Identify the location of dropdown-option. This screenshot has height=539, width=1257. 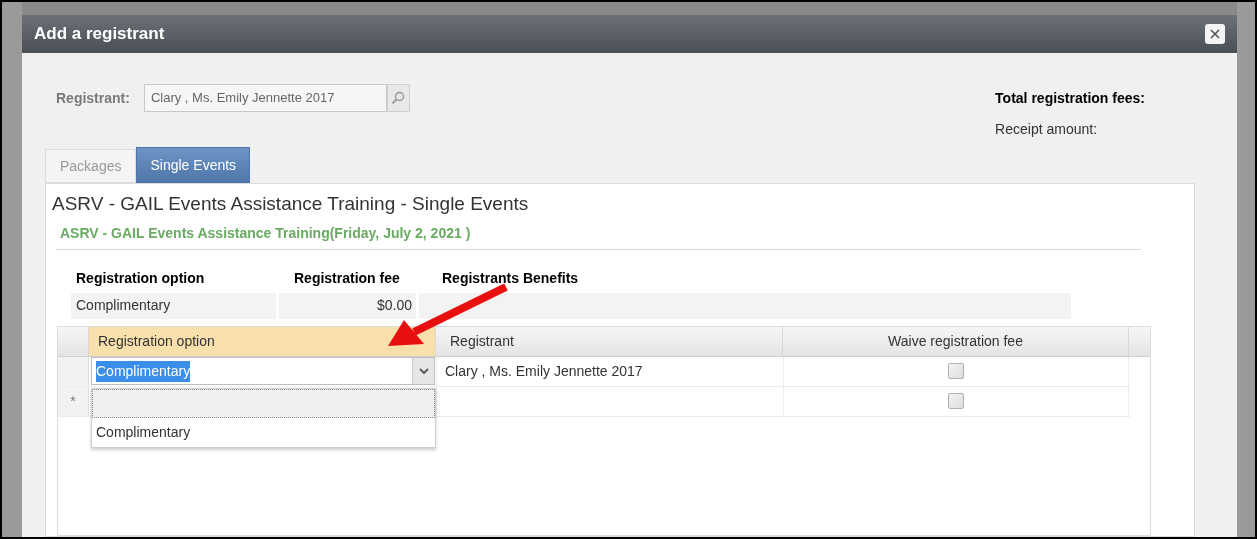
(263, 403).